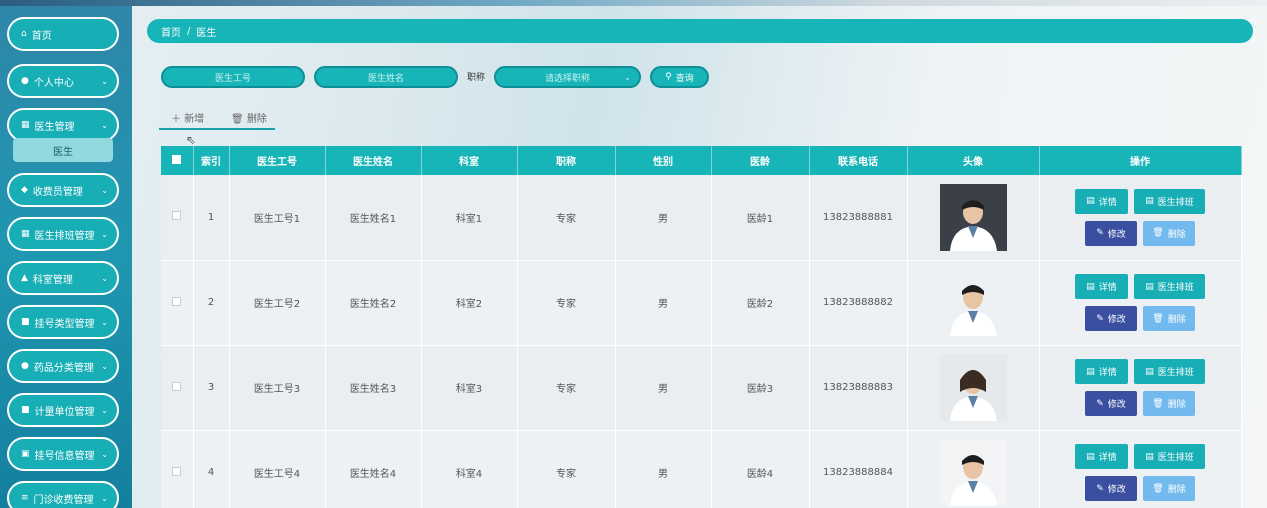  I want to click on mouse-cursor-icon: ⇖, so click(191, 140).